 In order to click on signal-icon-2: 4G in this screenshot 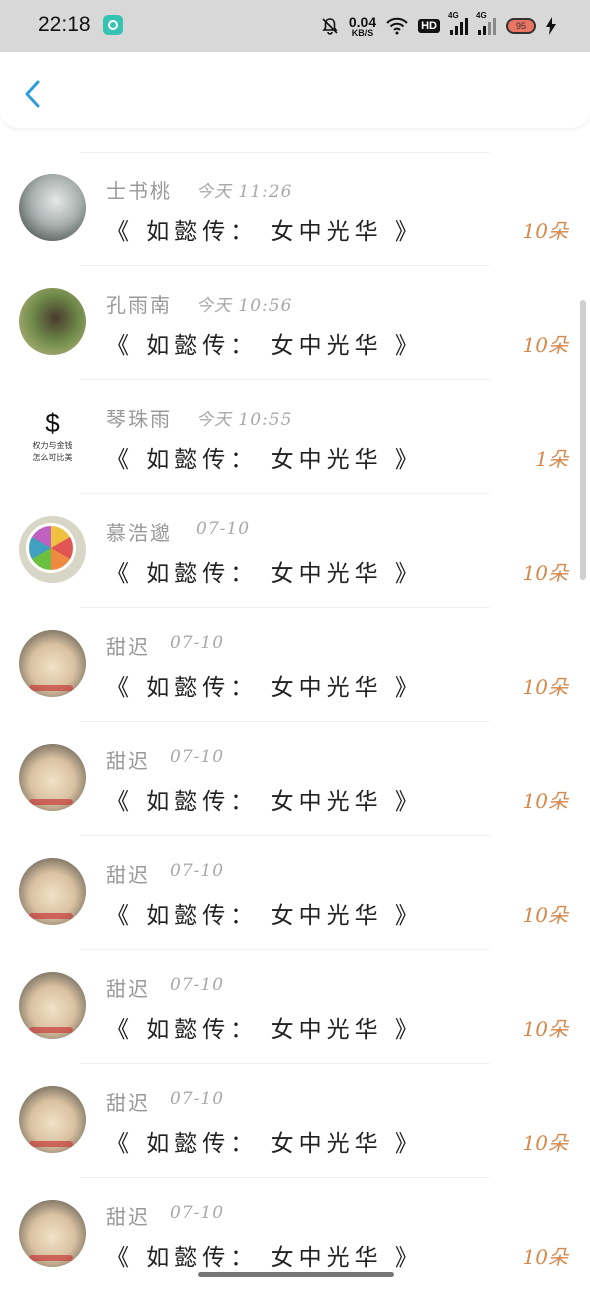, I will do `click(486, 23)`.